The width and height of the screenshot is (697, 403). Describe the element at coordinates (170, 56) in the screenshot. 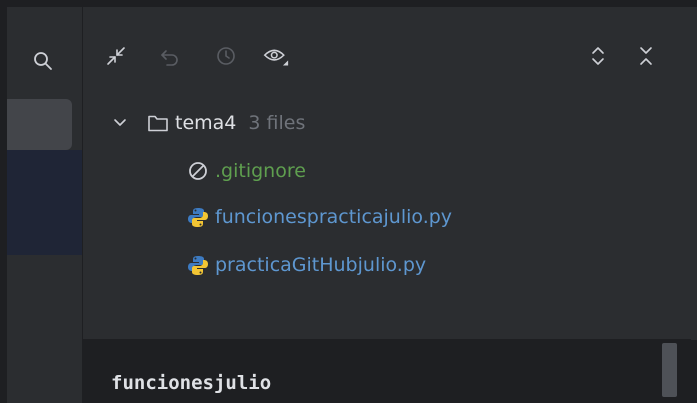

I see `undo-icon` at that location.